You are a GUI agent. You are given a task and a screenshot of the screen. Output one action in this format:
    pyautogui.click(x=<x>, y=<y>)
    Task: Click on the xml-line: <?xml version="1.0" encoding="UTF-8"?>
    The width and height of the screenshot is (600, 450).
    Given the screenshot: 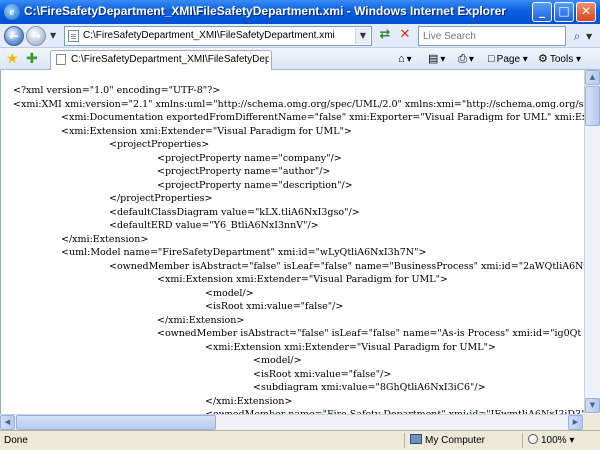 What is the action you would take?
    pyautogui.click(x=117, y=90)
    